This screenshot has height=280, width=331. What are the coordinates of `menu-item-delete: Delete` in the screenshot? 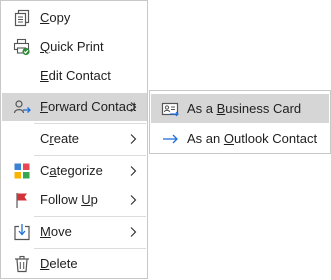 It's located at (74, 264).